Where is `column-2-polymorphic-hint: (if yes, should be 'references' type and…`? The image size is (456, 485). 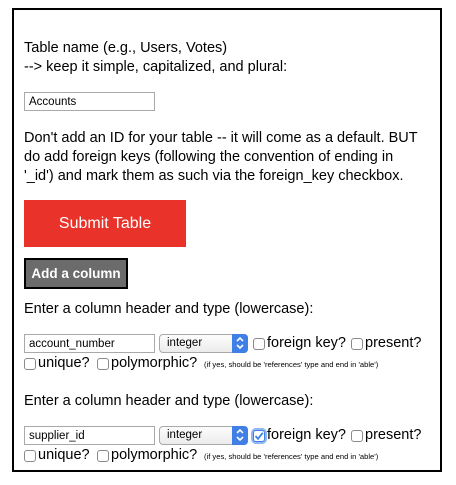 column-2-polymorphic-hint: (if yes, should be 'references' type and… is located at coordinates (291, 456).